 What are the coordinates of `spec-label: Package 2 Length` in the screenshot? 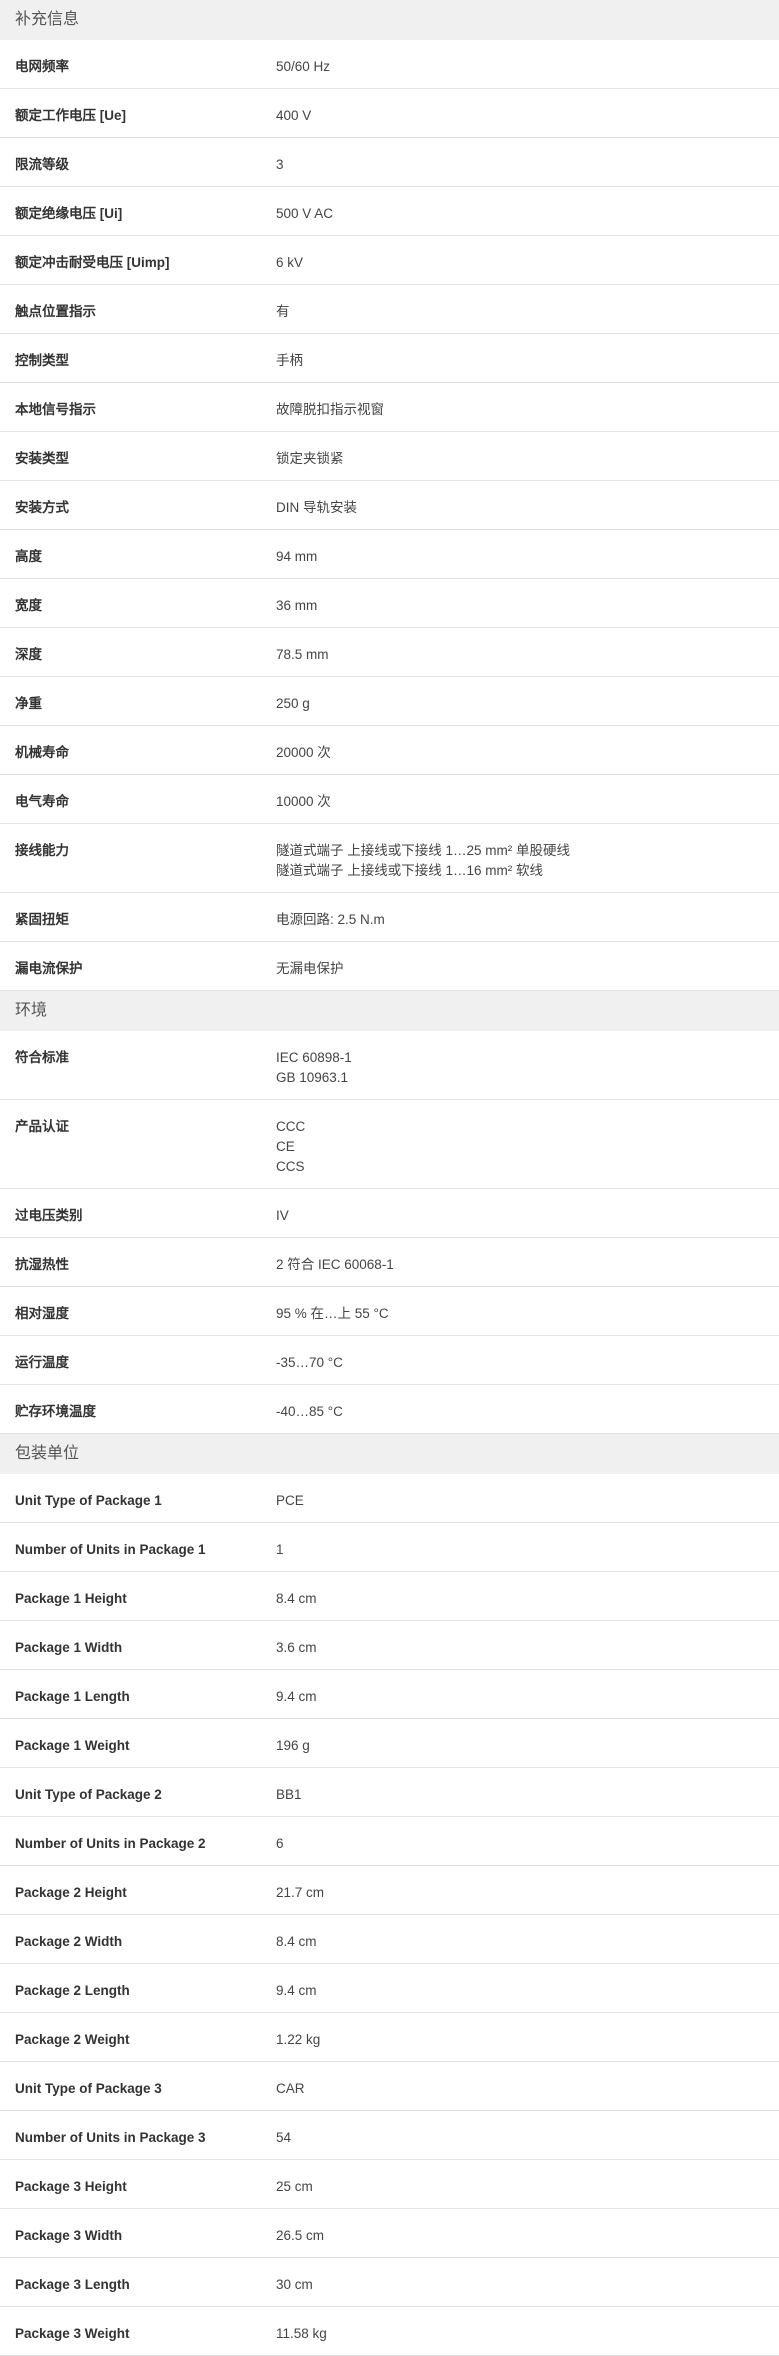 It's located at (72, 1990).